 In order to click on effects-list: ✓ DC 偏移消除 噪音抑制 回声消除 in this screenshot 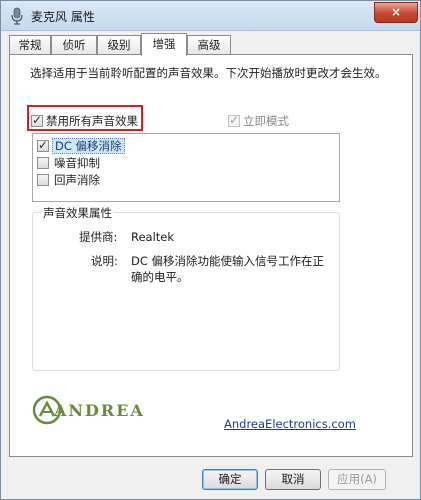, I will do `click(186, 167)`.